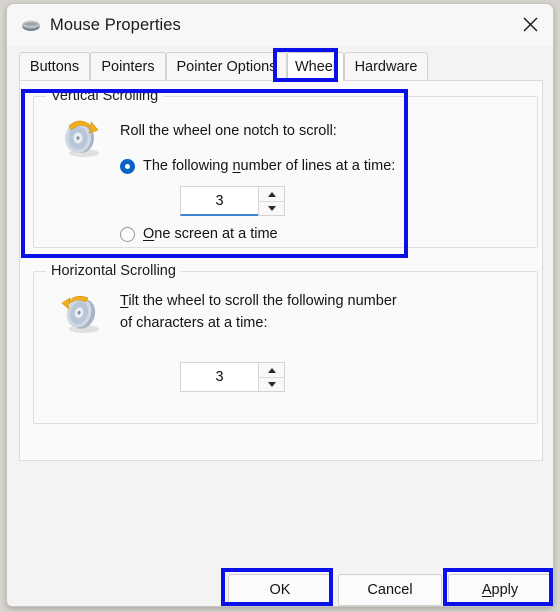  I want to click on cancel-button: Cancel, so click(390, 590).